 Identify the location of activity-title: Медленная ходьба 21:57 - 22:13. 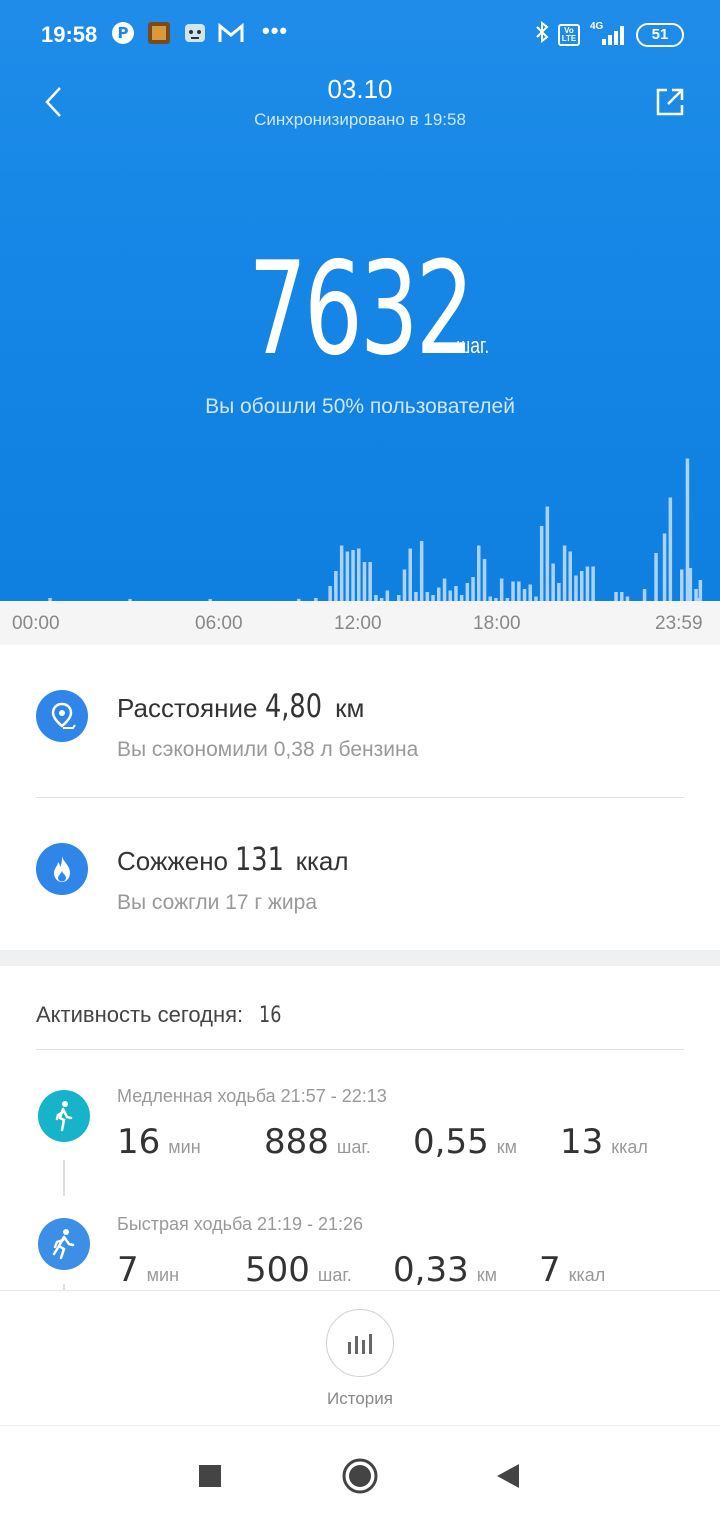
(252, 1096).